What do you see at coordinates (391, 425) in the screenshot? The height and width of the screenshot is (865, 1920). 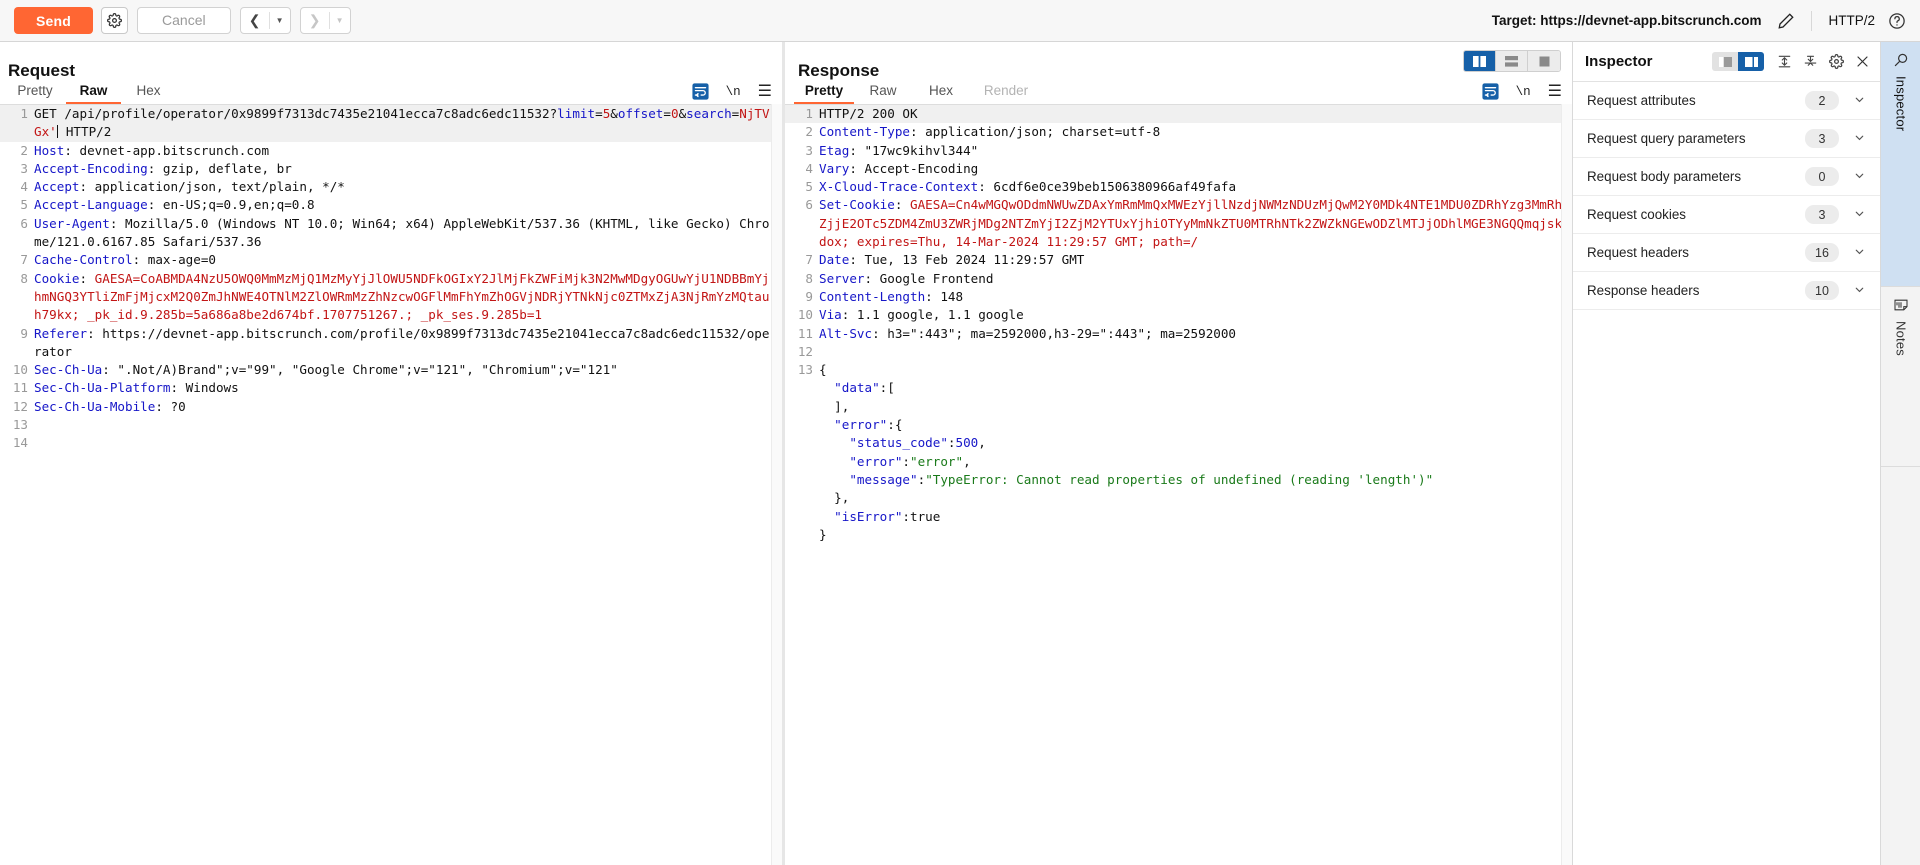 I see `code-line: 13` at bounding box center [391, 425].